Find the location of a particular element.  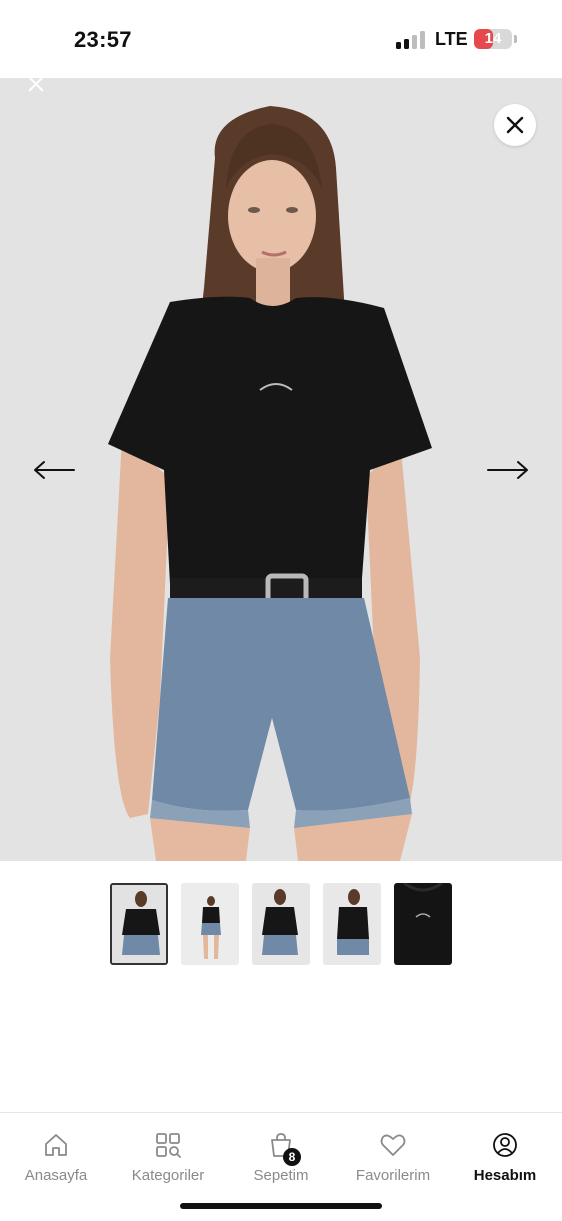

categories-icon is located at coordinates (168, 1145).